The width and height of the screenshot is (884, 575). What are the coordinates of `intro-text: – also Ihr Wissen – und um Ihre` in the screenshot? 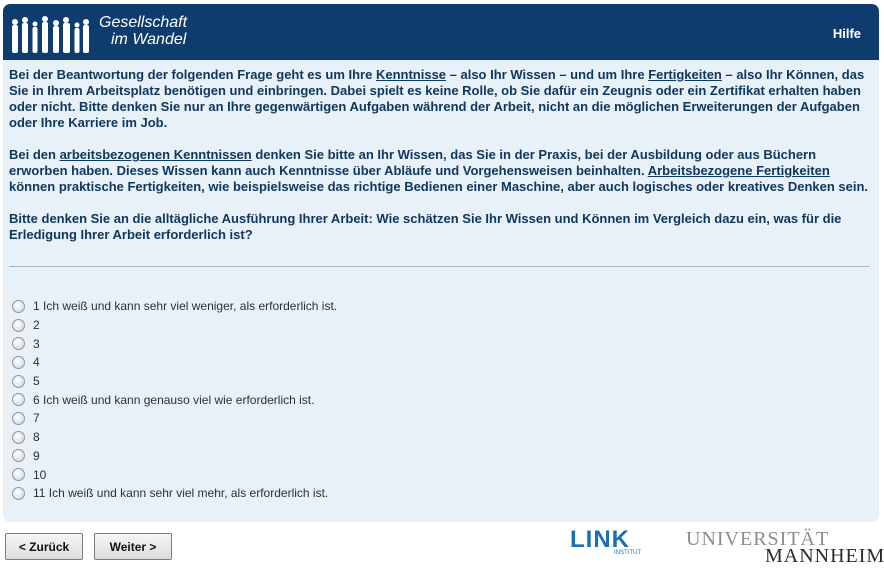 It's located at (547, 74).